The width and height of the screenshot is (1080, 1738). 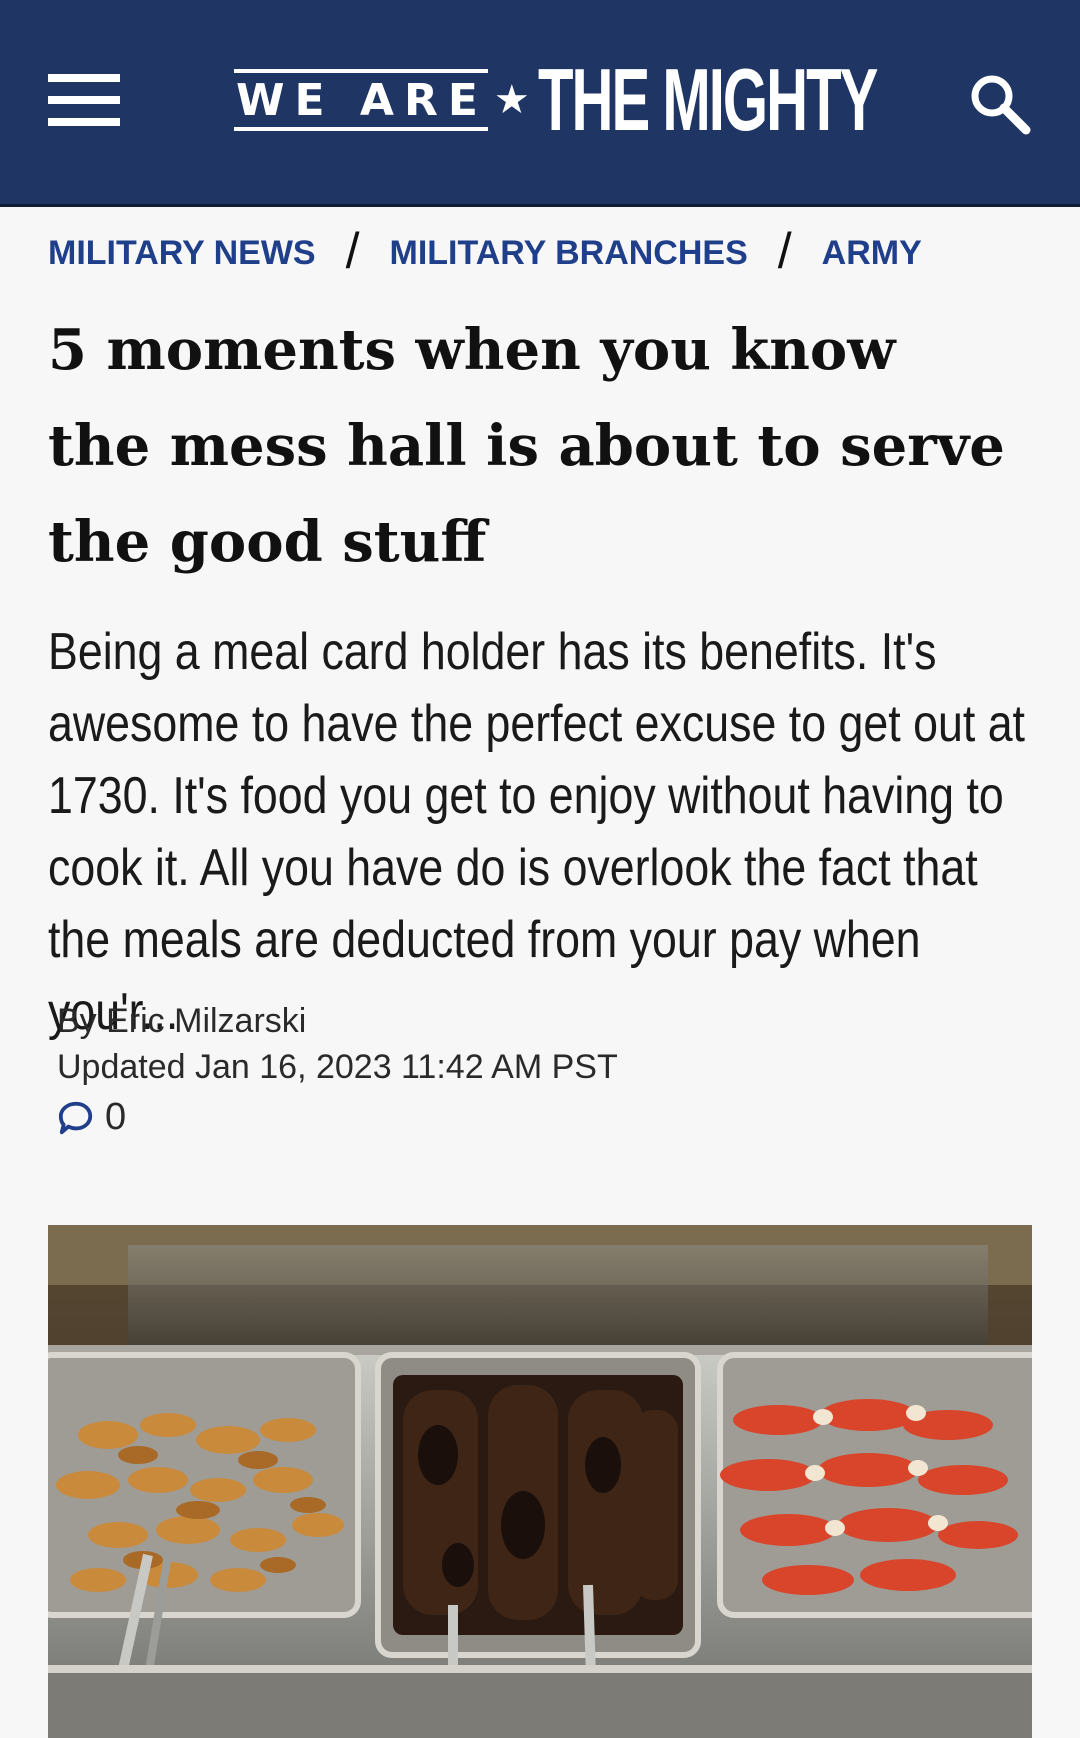 What do you see at coordinates (337, 1117) in the screenshot?
I see `comments-link: 0` at bounding box center [337, 1117].